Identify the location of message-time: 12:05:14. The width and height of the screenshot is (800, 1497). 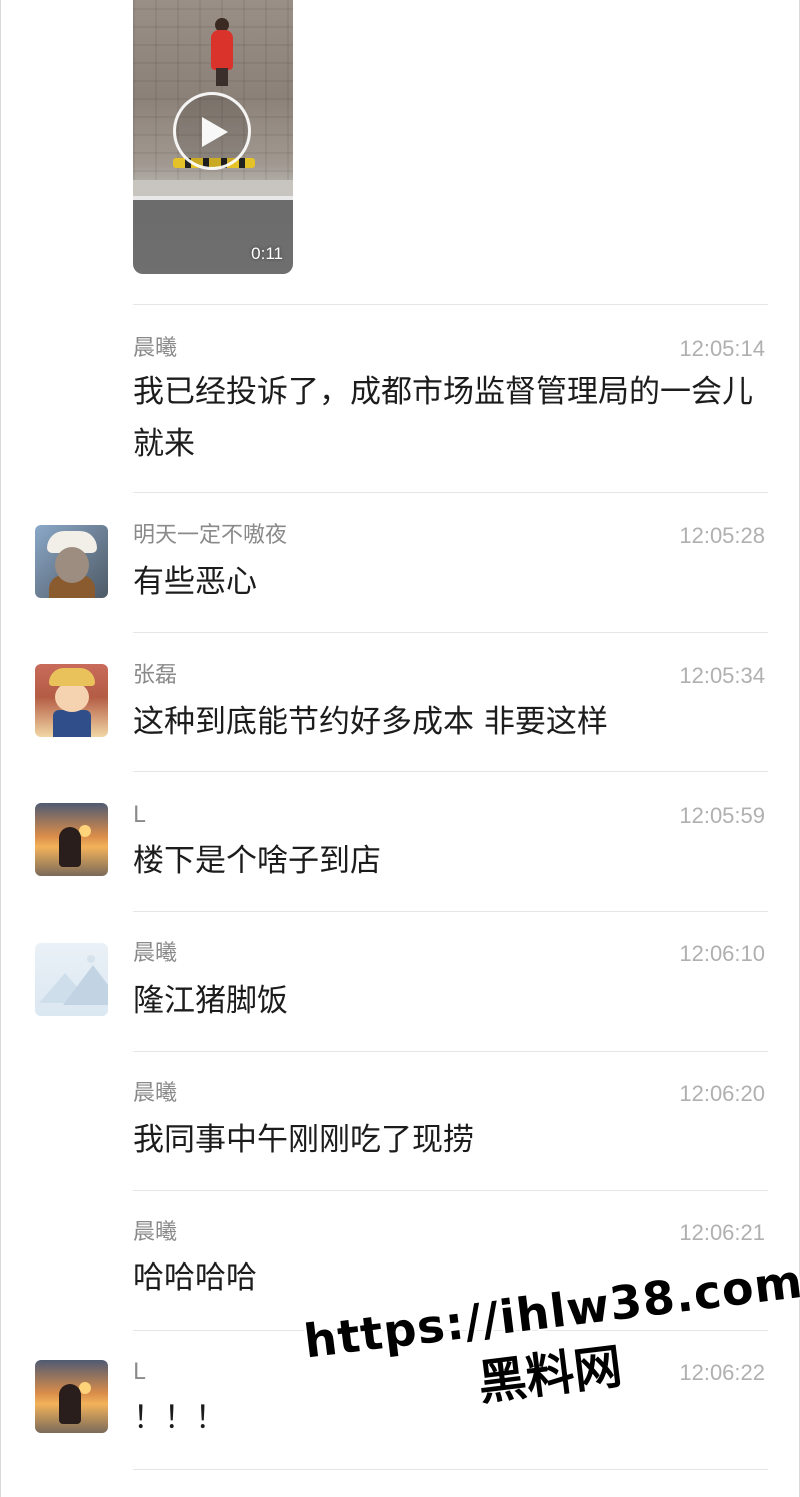
(722, 348).